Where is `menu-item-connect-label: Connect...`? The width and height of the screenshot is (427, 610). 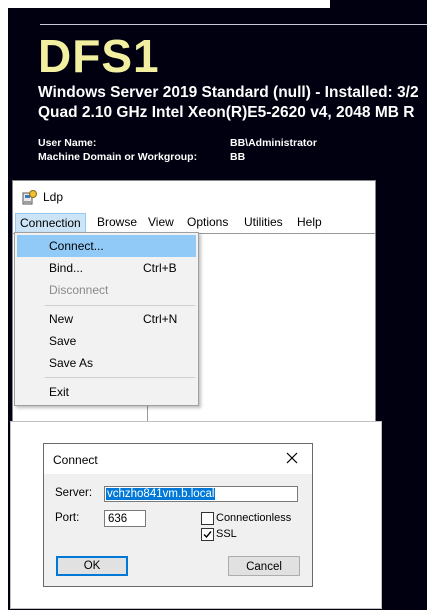 menu-item-connect-label: Connect... is located at coordinates (76, 246).